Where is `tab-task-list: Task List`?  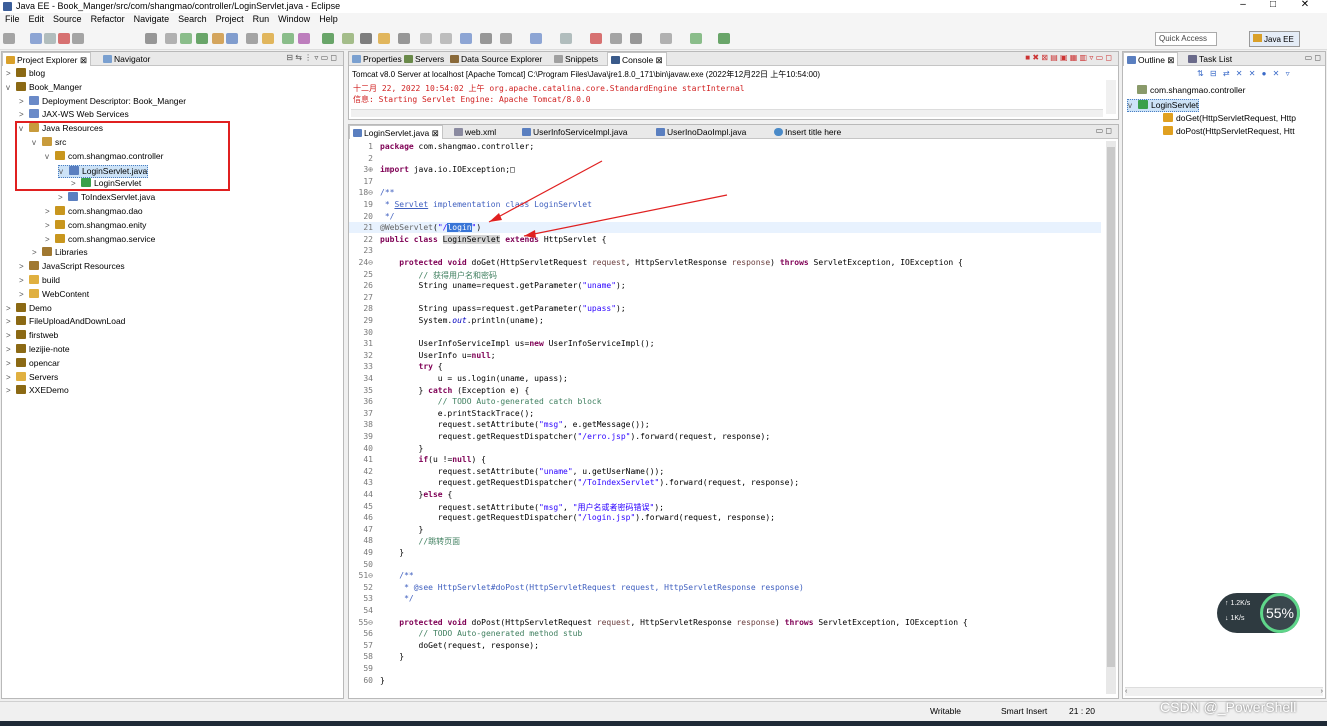
tab-task-list: Task List is located at coordinates (1210, 59).